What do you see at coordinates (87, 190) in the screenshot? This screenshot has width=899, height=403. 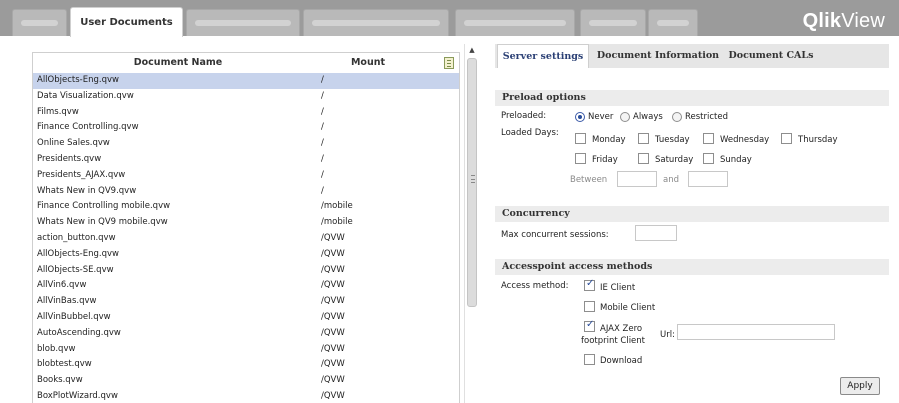 I see `document-name-cell: Whats New in QV9.qvw` at bounding box center [87, 190].